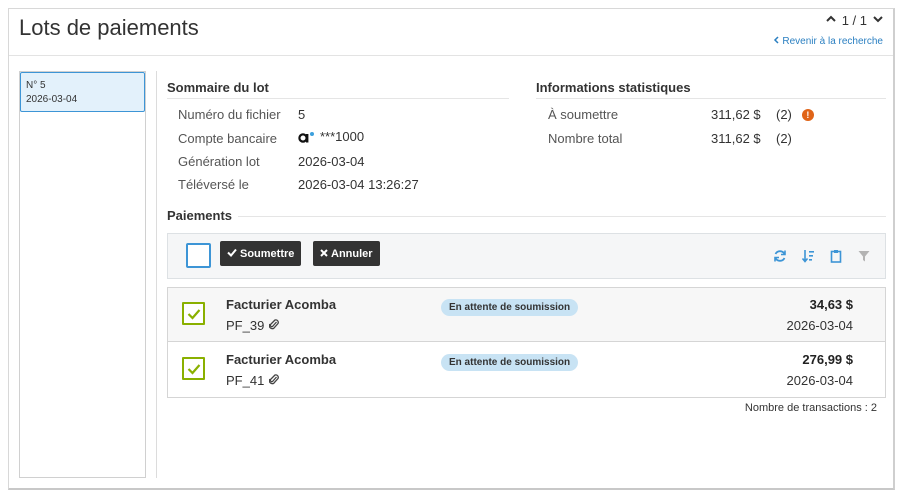 This screenshot has height=492, width=903. I want to click on bank-account-number: ***1000, so click(342, 136).